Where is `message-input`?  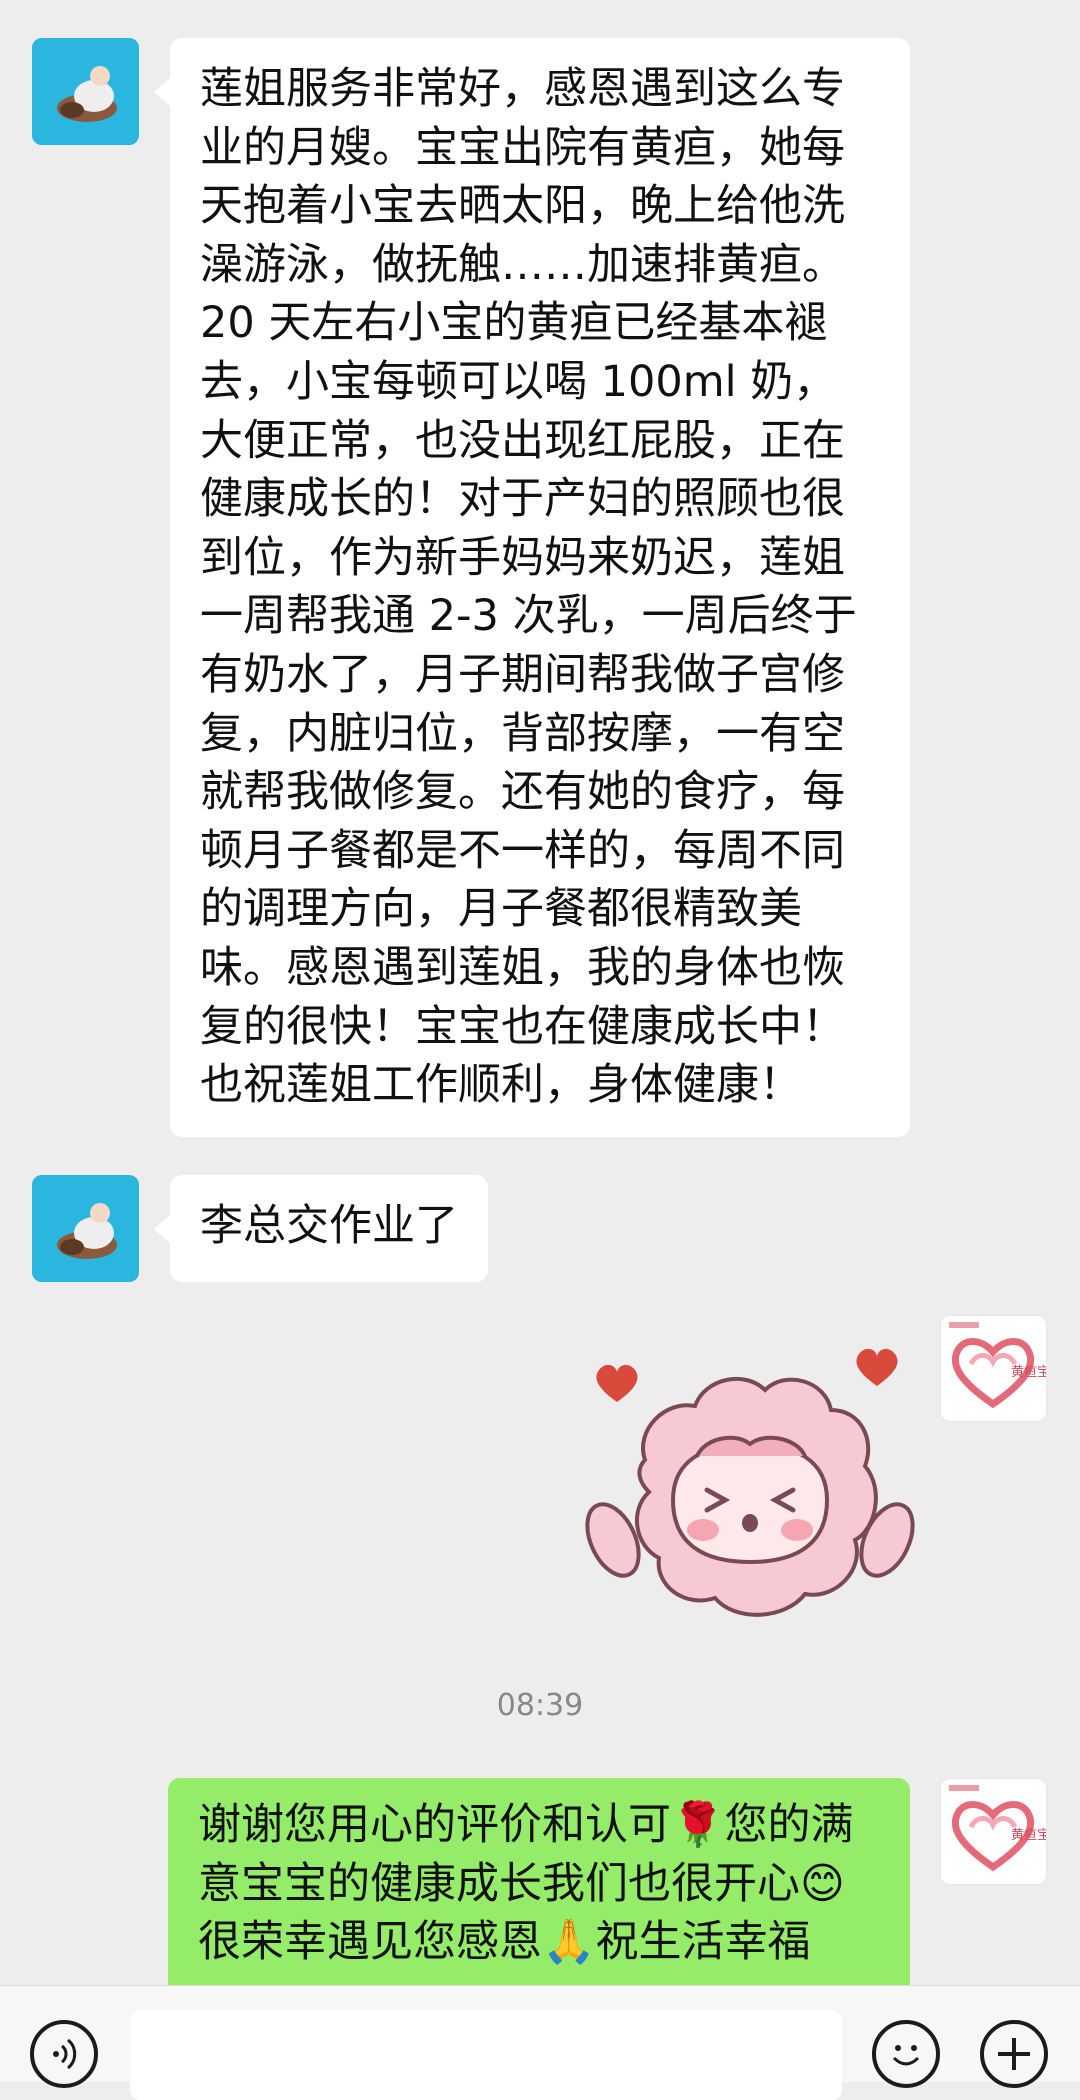
message-input is located at coordinates (486, 2055).